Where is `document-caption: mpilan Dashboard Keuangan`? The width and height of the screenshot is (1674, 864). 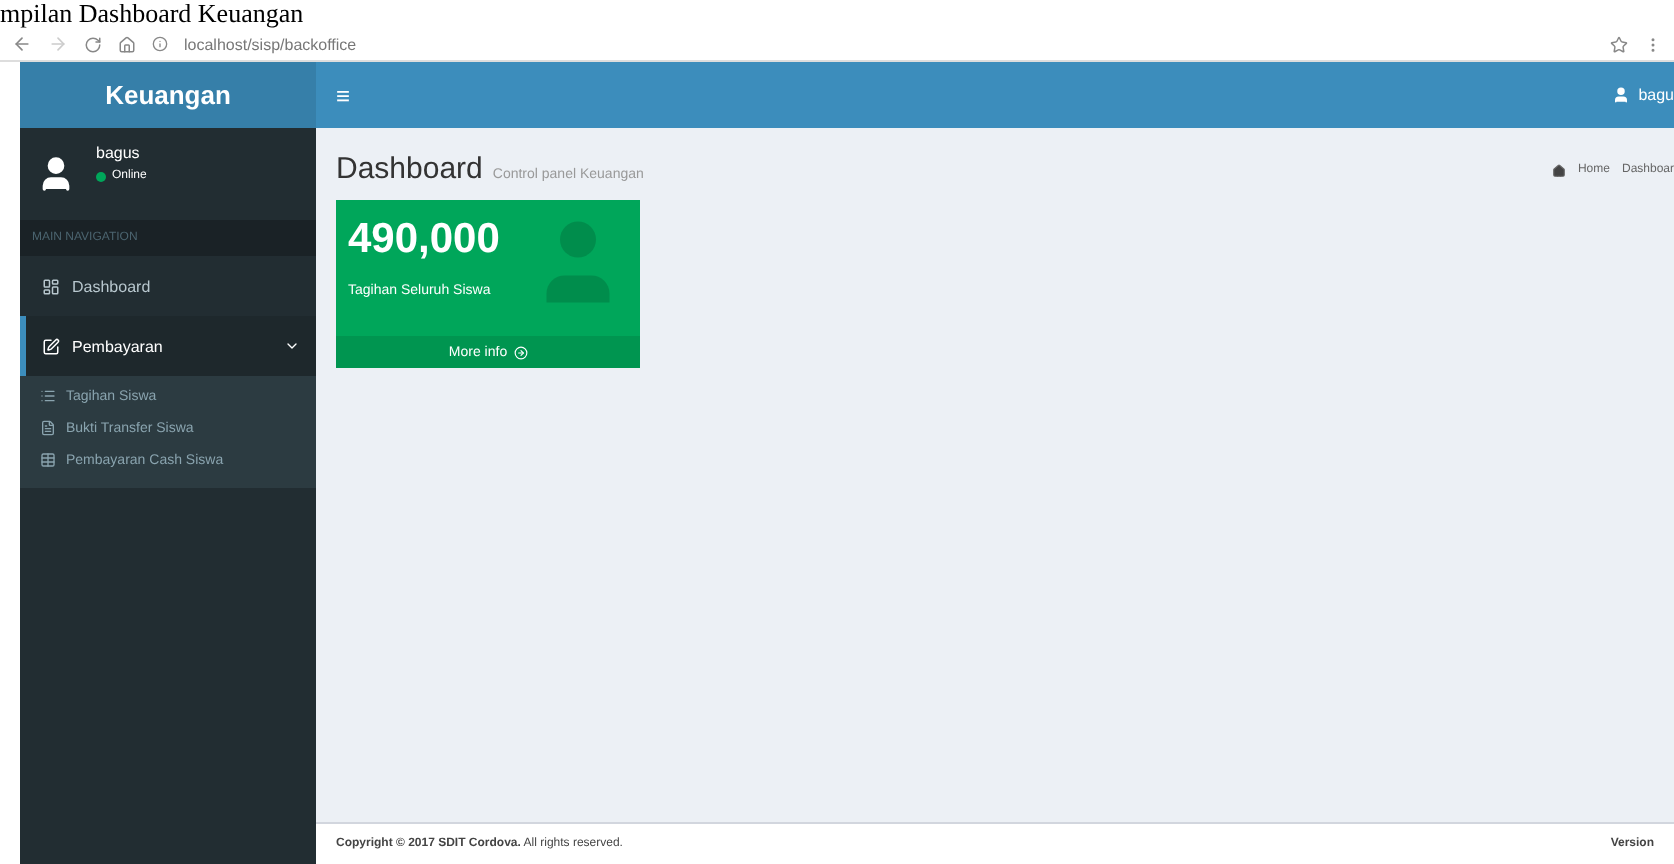 document-caption: mpilan Dashboard Keuangan is located at coordinates (153, 14).